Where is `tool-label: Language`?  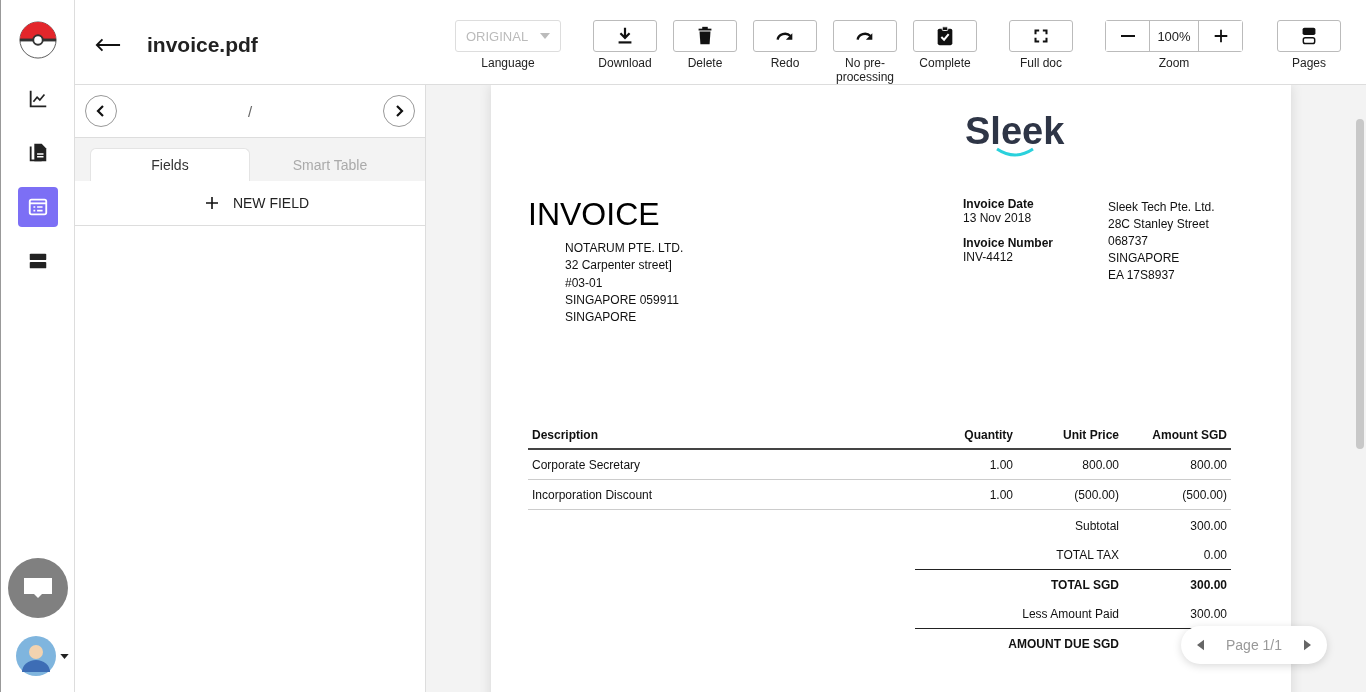 tool-label: Language is located at coordinates (508, 63).